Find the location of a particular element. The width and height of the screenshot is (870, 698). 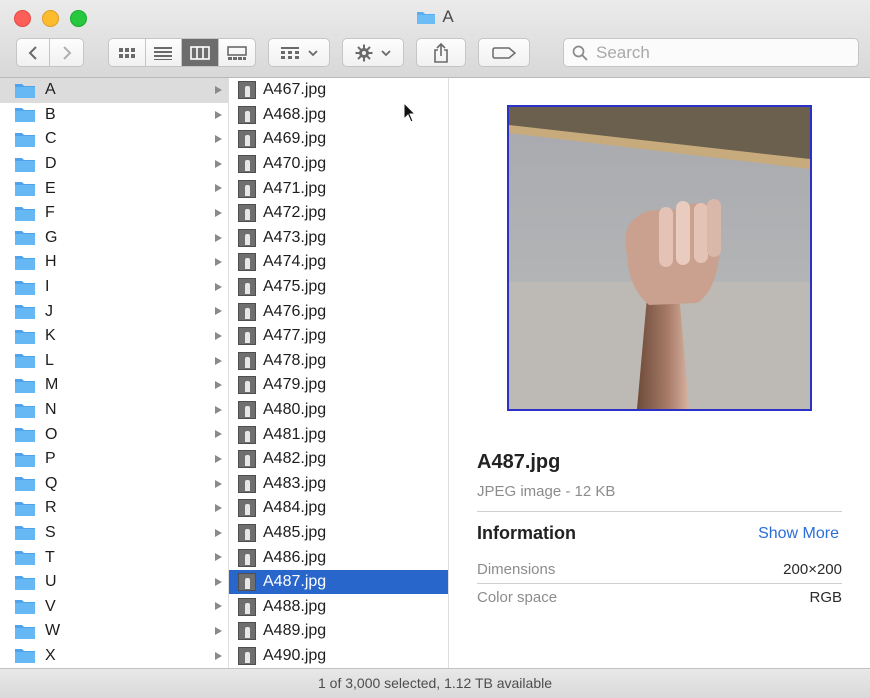

folder-row: B is located at coordinates (114, 115).